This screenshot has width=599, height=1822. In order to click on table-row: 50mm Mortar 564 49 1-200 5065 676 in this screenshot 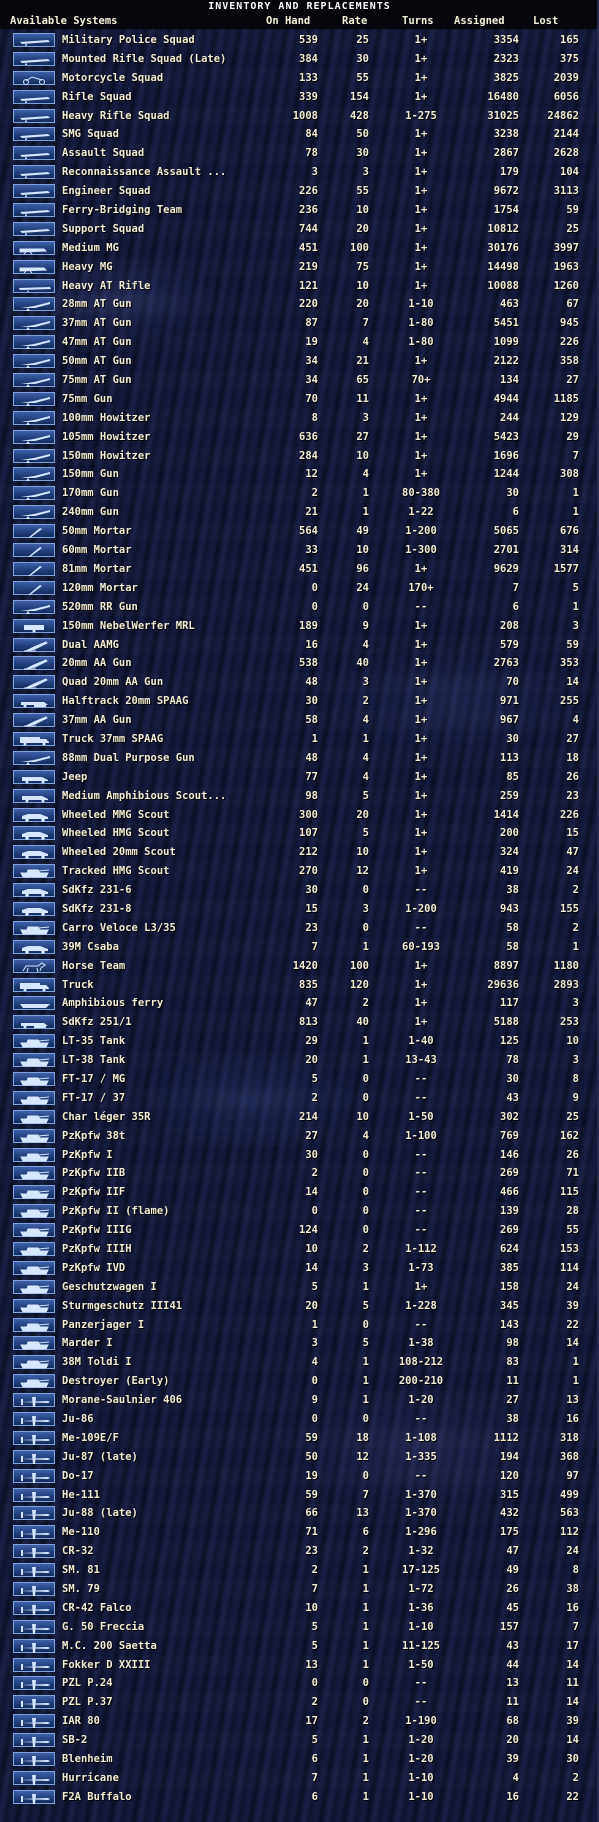, I will do `click(299, 531)`.